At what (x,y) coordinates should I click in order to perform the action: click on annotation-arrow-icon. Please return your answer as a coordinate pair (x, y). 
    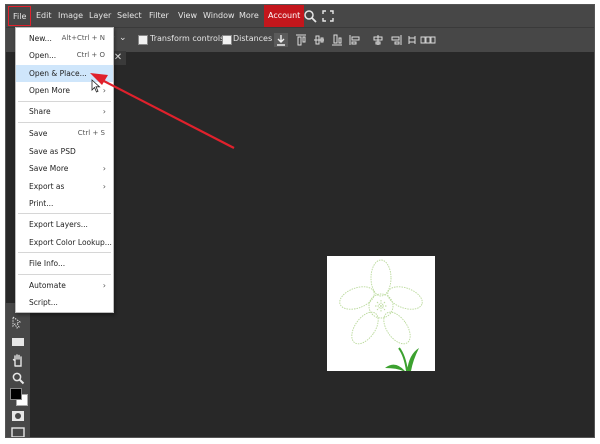
    Looking at the image, I should click on (162, 111).